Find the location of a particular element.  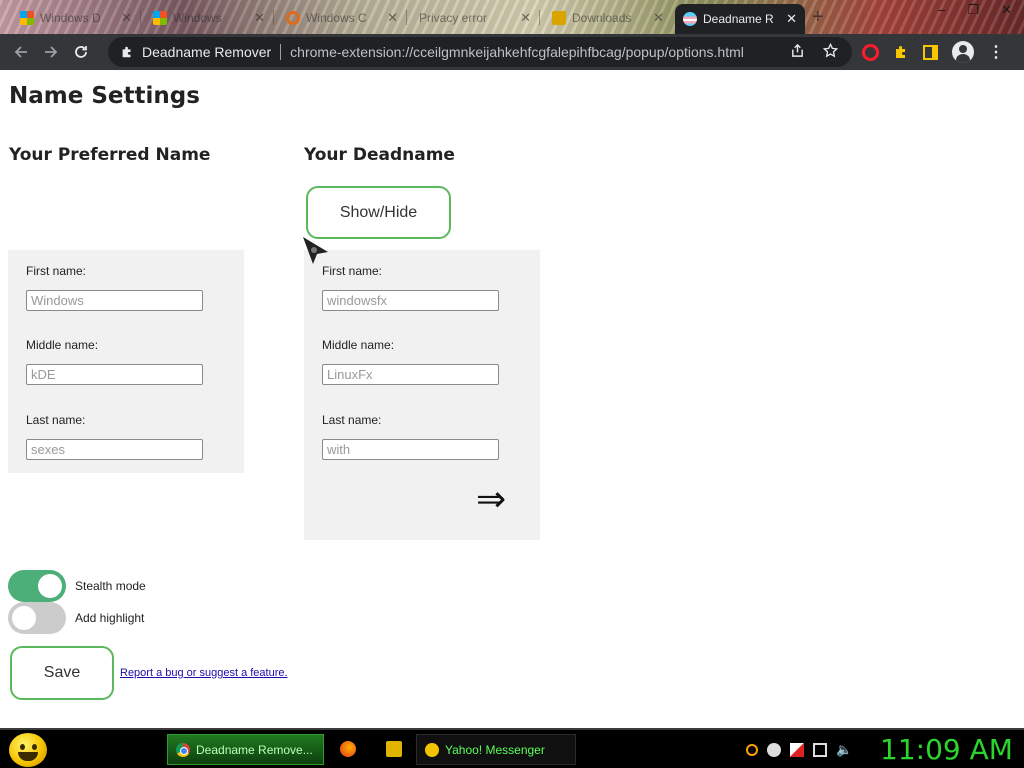

preferred-middle-name-label: Middle name: is located at coordinates (62, 345).